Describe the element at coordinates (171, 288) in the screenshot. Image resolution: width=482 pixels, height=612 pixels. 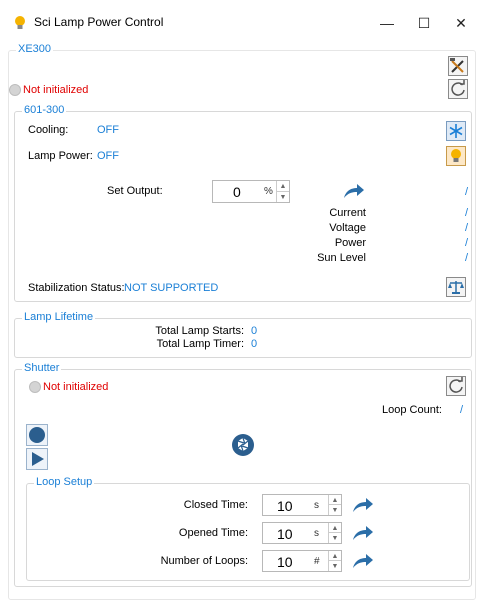
I see `stabilization-value: NOT SUPPORTED` at that location.